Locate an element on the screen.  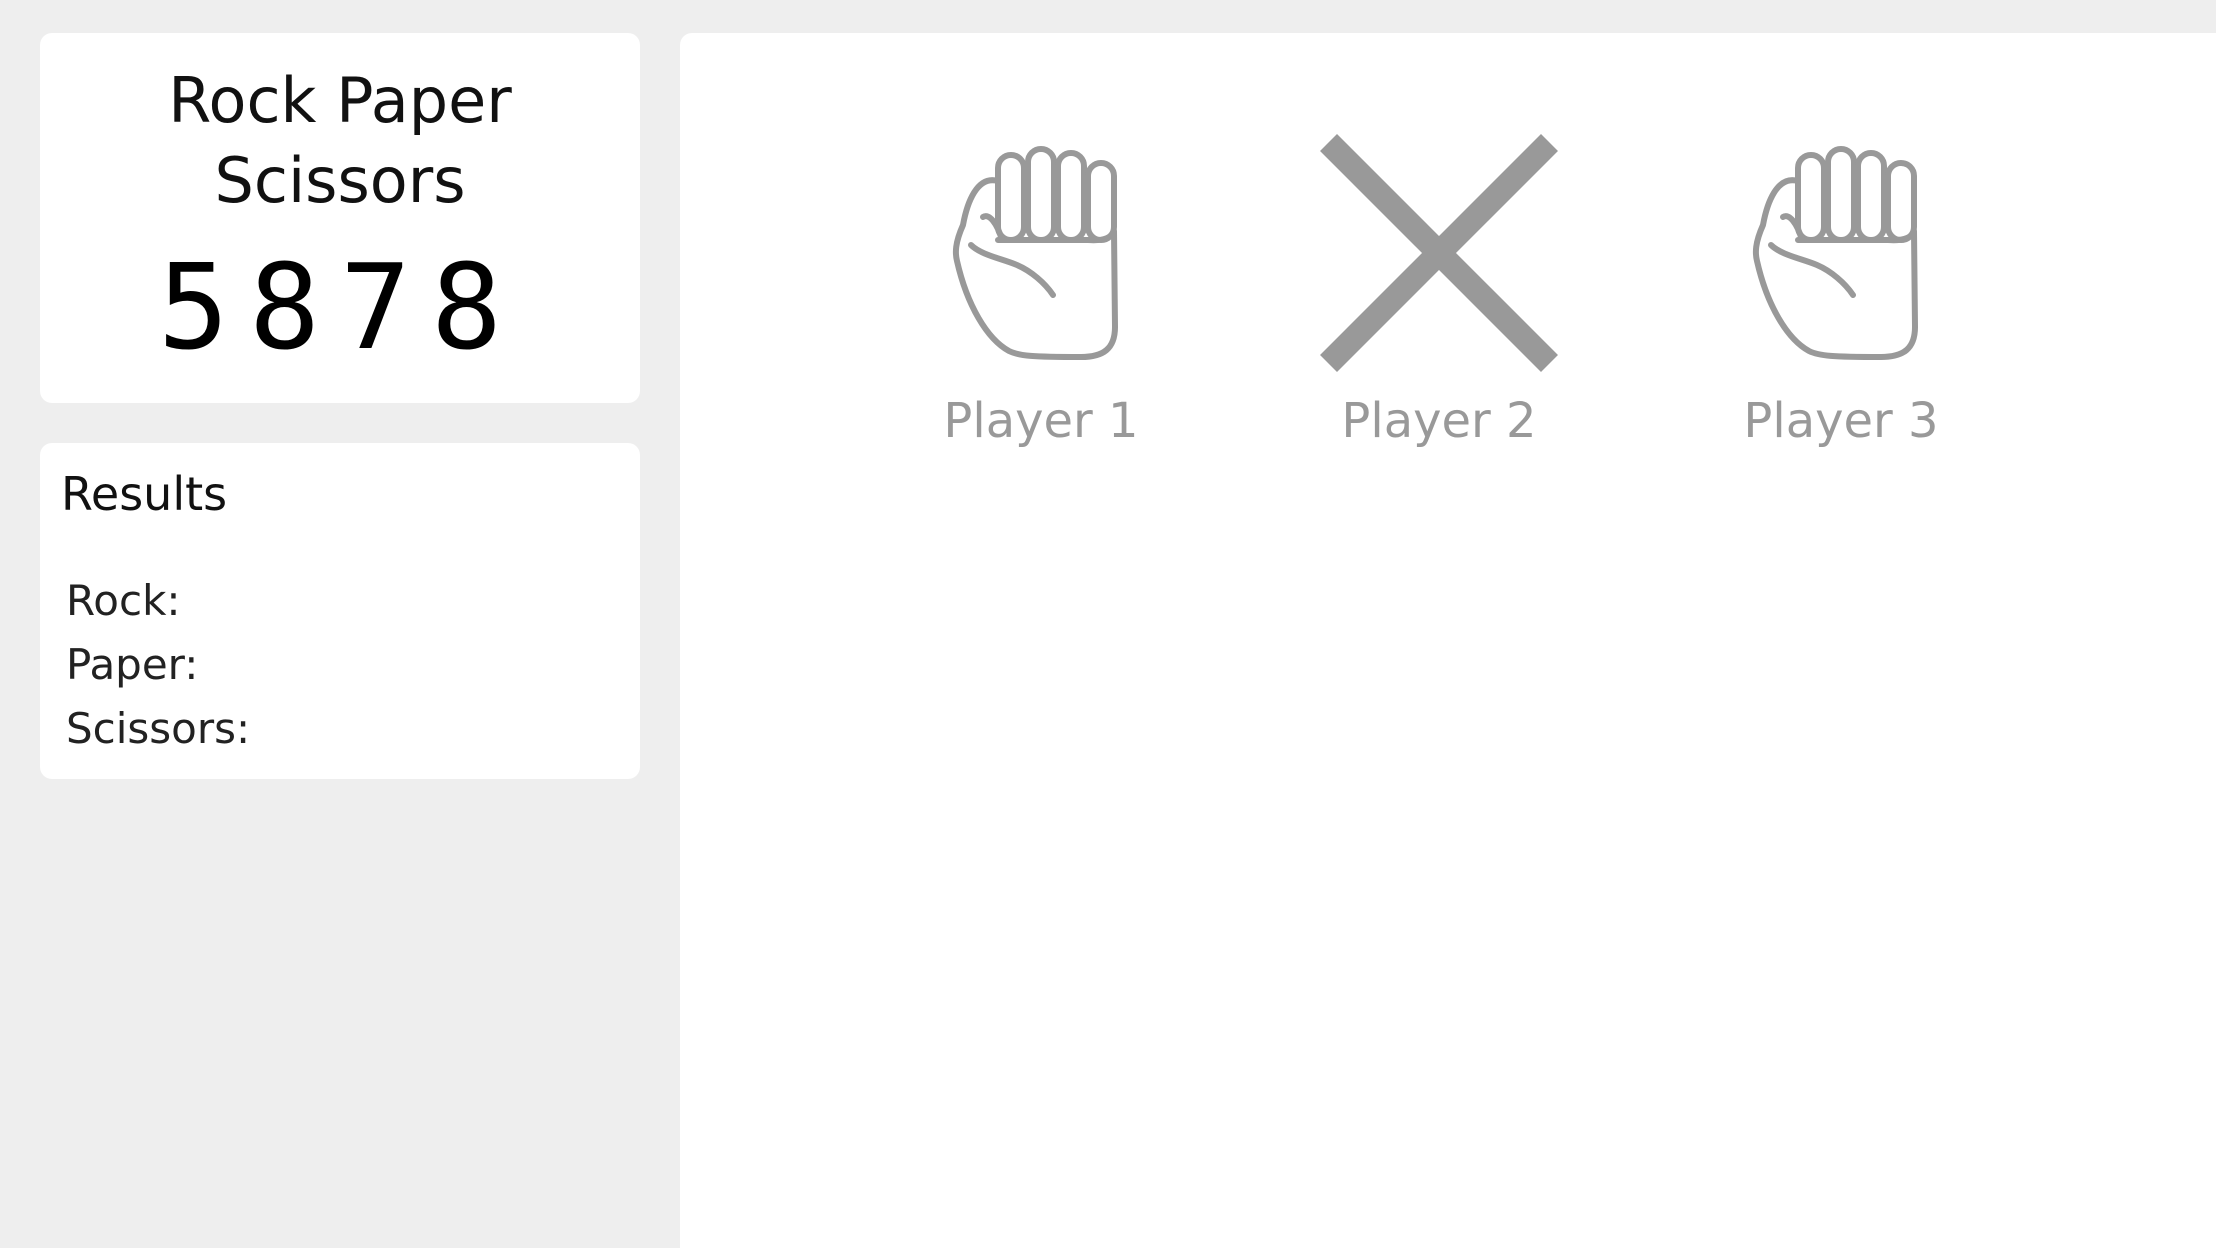
player-2-name: Player 2 is located at coordinates (1439, 421).